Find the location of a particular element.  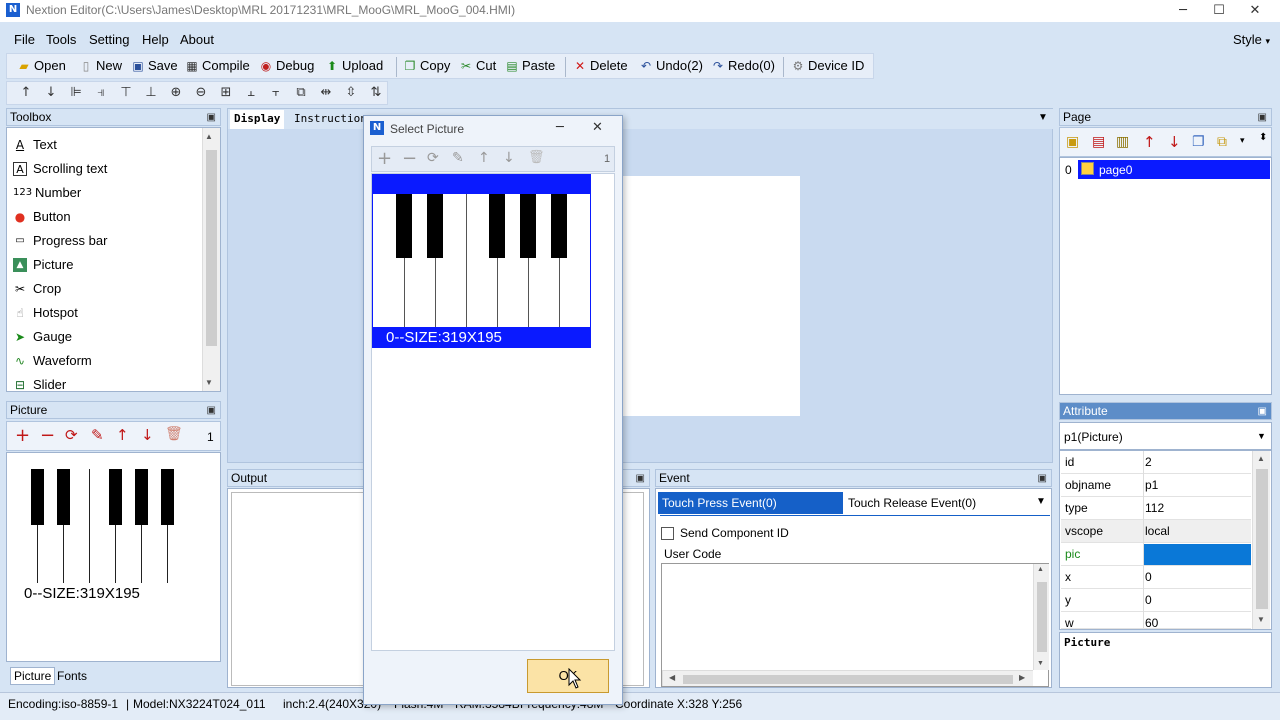

tab-picture: Picture is located at coordinates (33, 676).